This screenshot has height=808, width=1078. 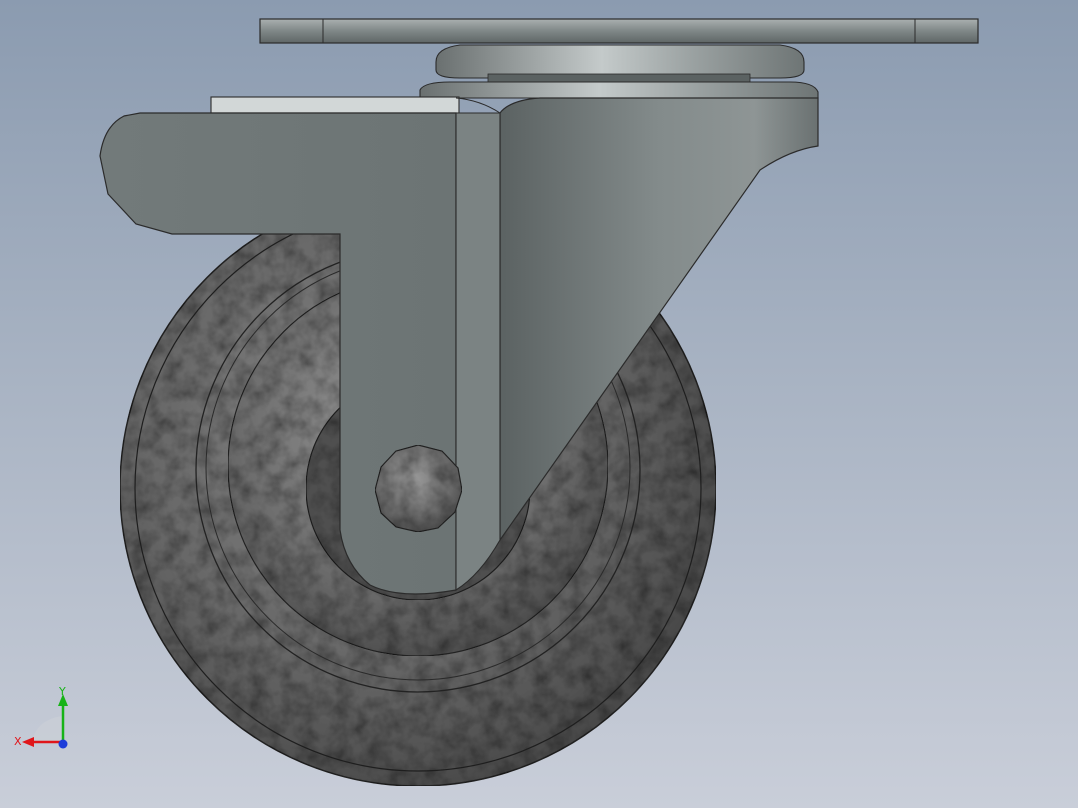 I want to click on fork-inner-face, so click(x=478, y=351).